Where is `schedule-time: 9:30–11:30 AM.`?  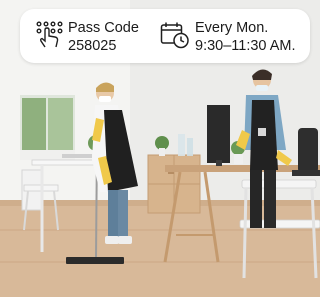
schedule-time: 9:30–11:30 AM. is located at coordinates (245, 46).